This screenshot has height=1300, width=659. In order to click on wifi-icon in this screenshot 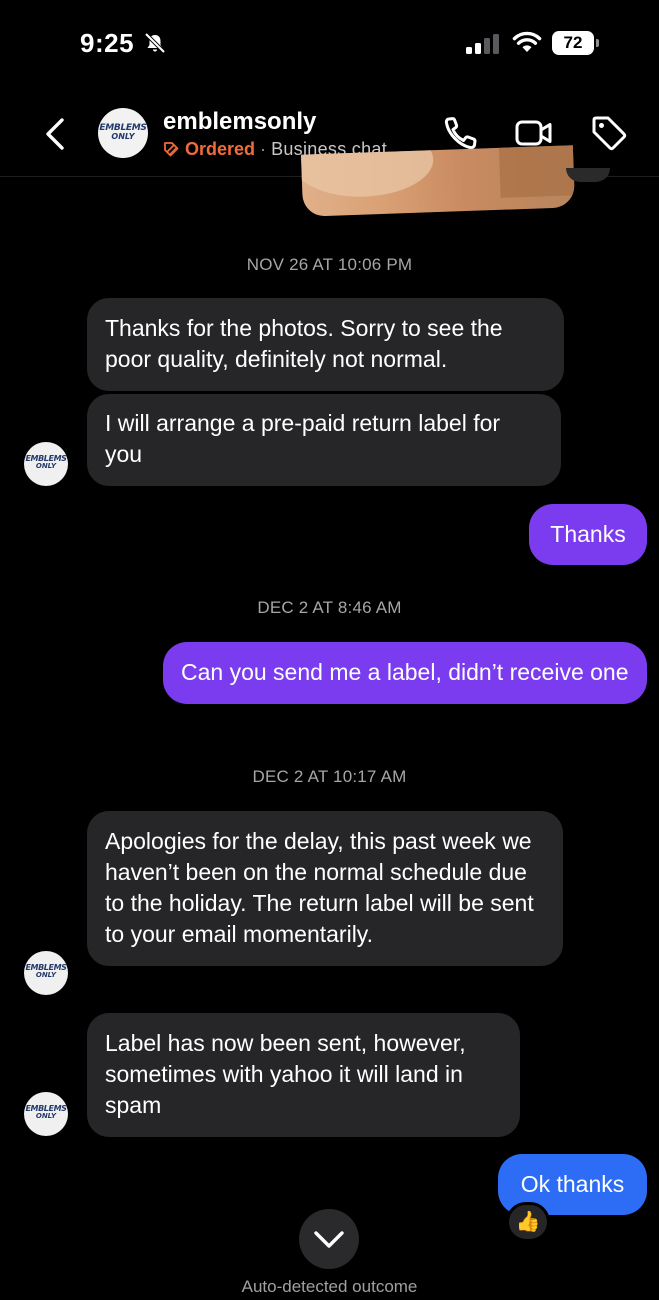, I will do `click(527, 41)`.